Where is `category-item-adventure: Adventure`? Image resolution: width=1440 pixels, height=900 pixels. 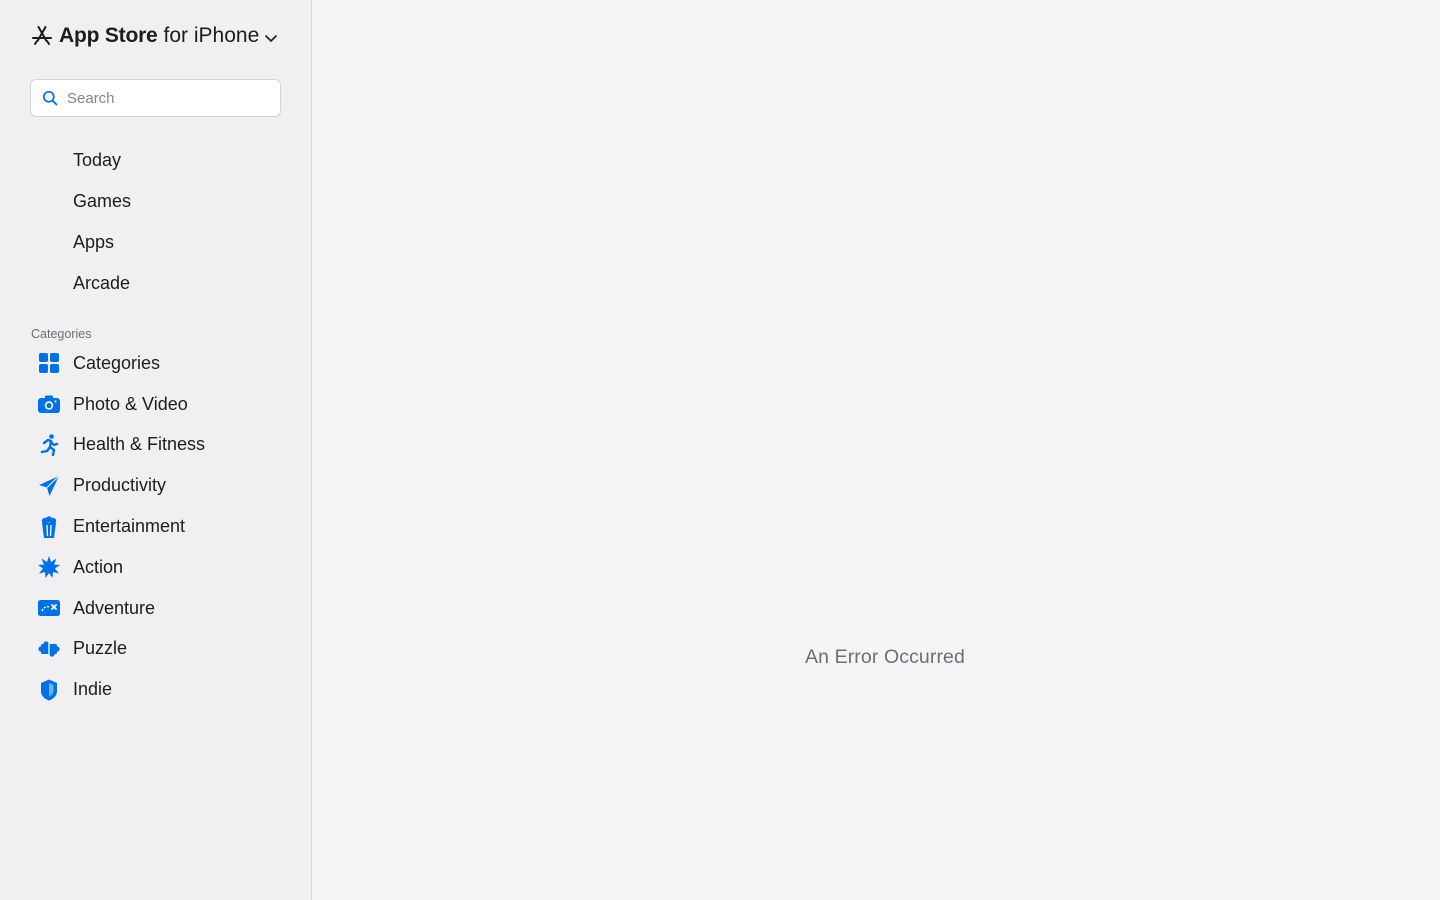 category-item-adventure: Adventure is located at coordinates (155, 608).